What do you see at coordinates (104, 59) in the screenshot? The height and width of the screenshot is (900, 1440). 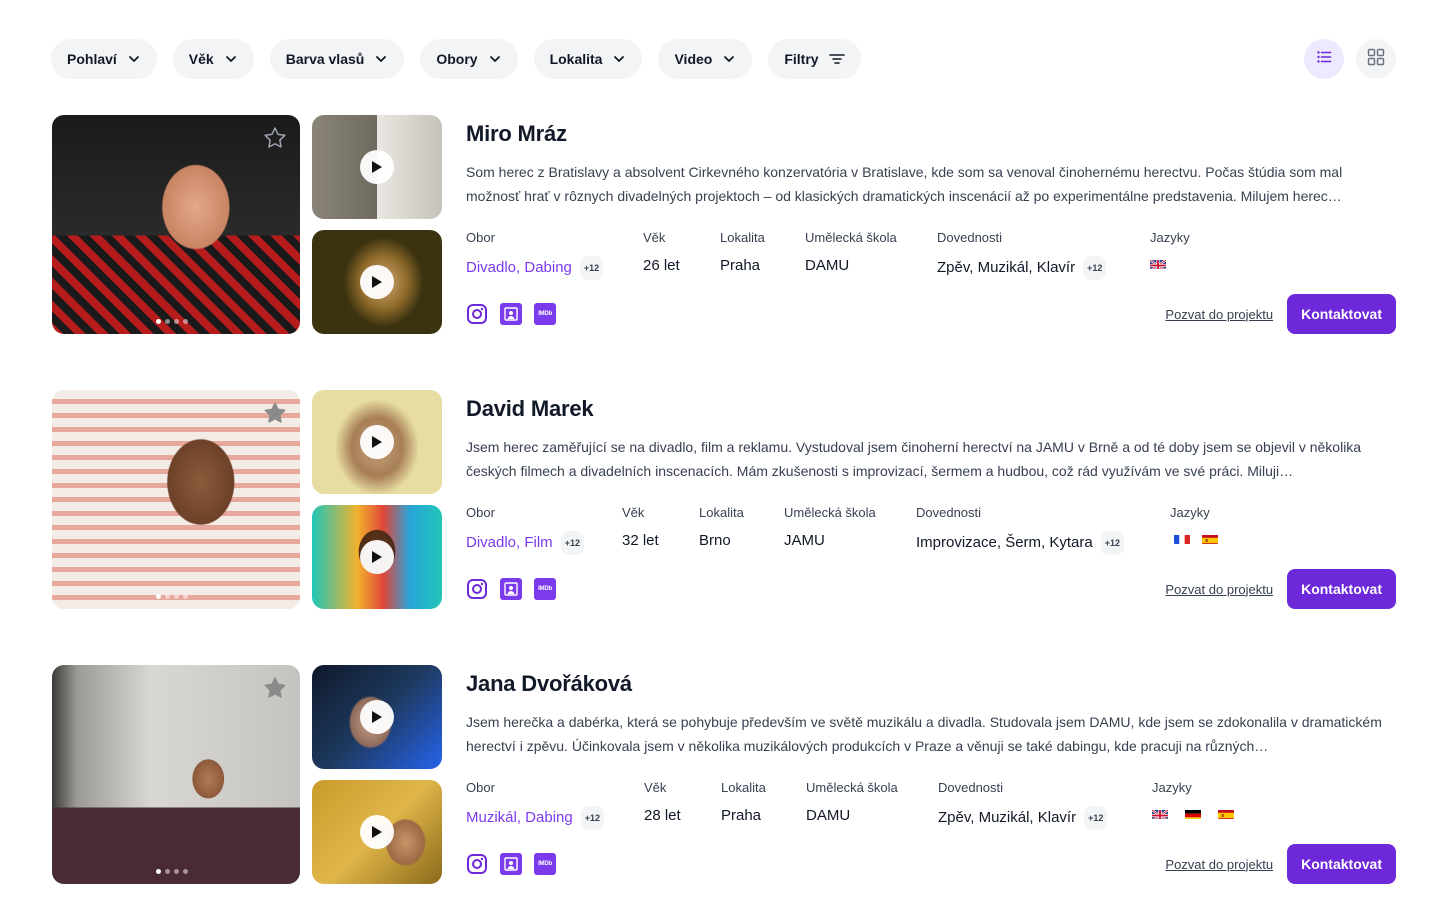 I see `filter-gender: Pohlaví` at bounding box center [104, 59].